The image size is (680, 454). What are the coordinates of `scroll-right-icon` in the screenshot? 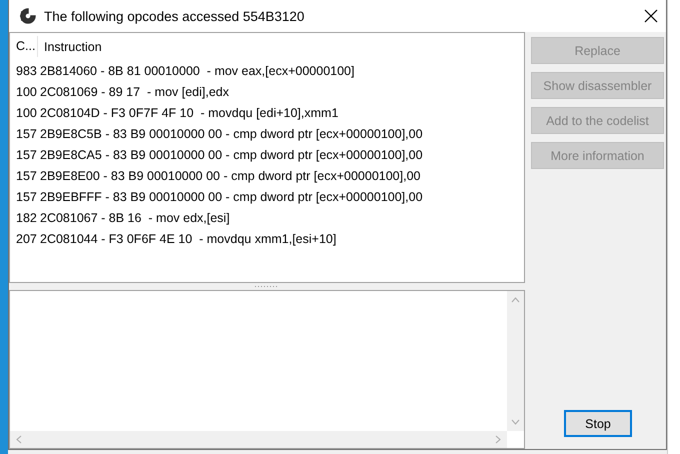 It's located at (498, 439).